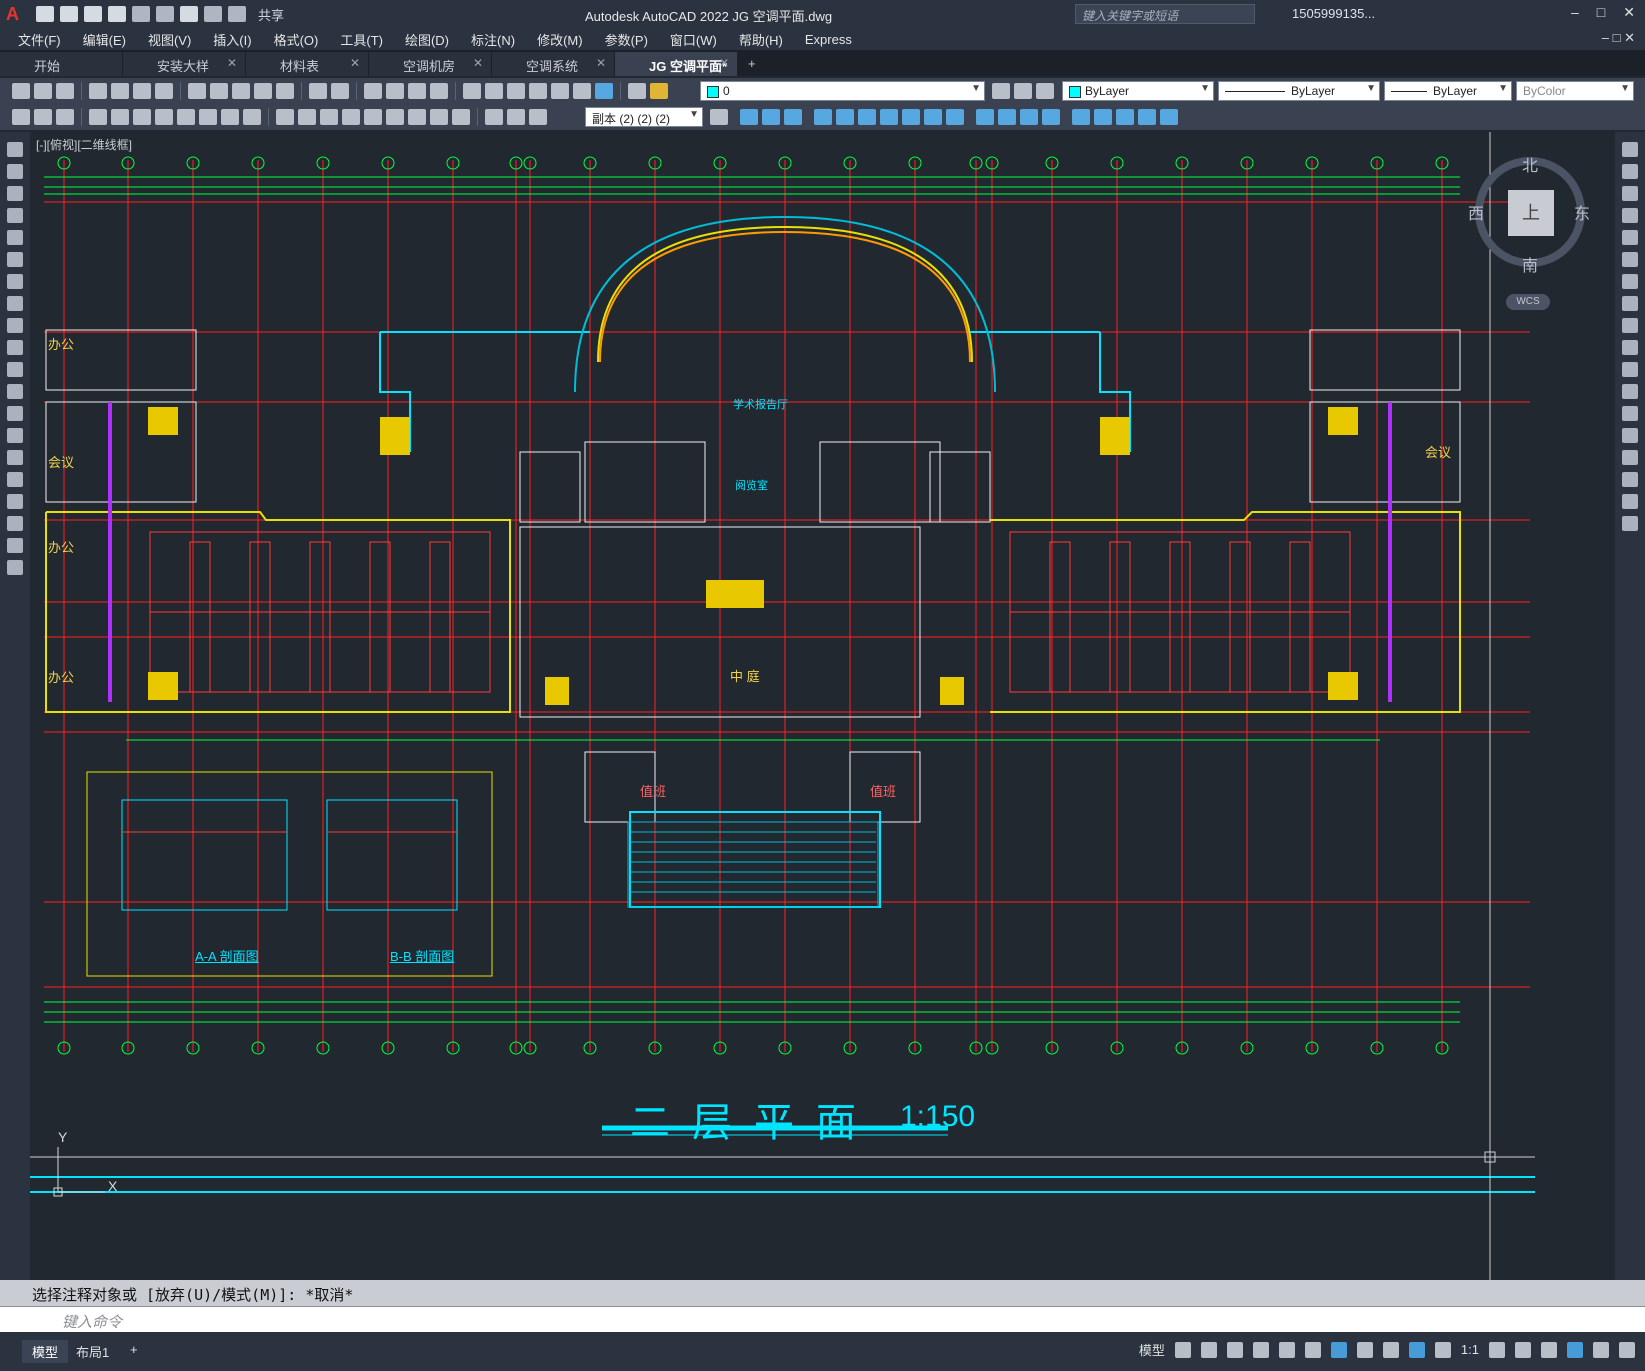 The height and width of the screenshot is (1371, 1645). I want to click on make-current-layer-icon, so click(1001, 91).